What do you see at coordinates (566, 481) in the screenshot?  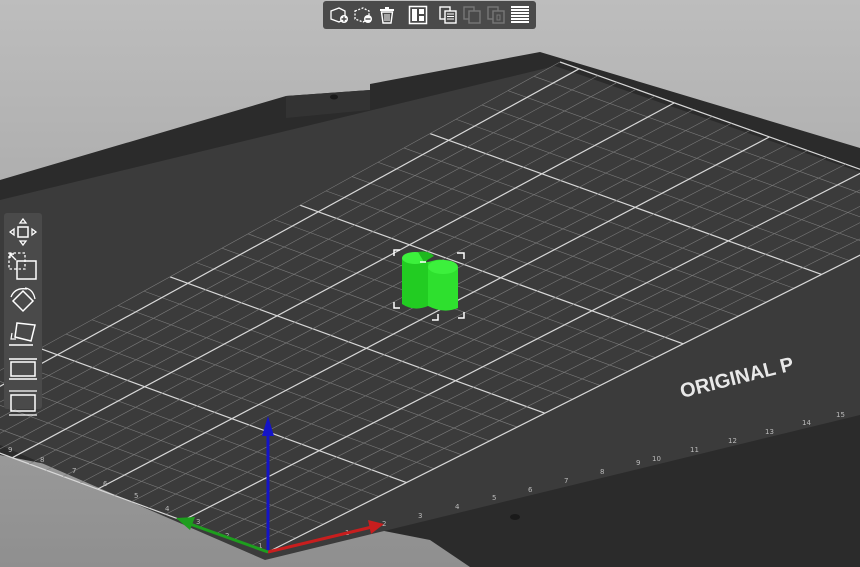 I see `x-tick: 7` at bounding box center [566, 481].